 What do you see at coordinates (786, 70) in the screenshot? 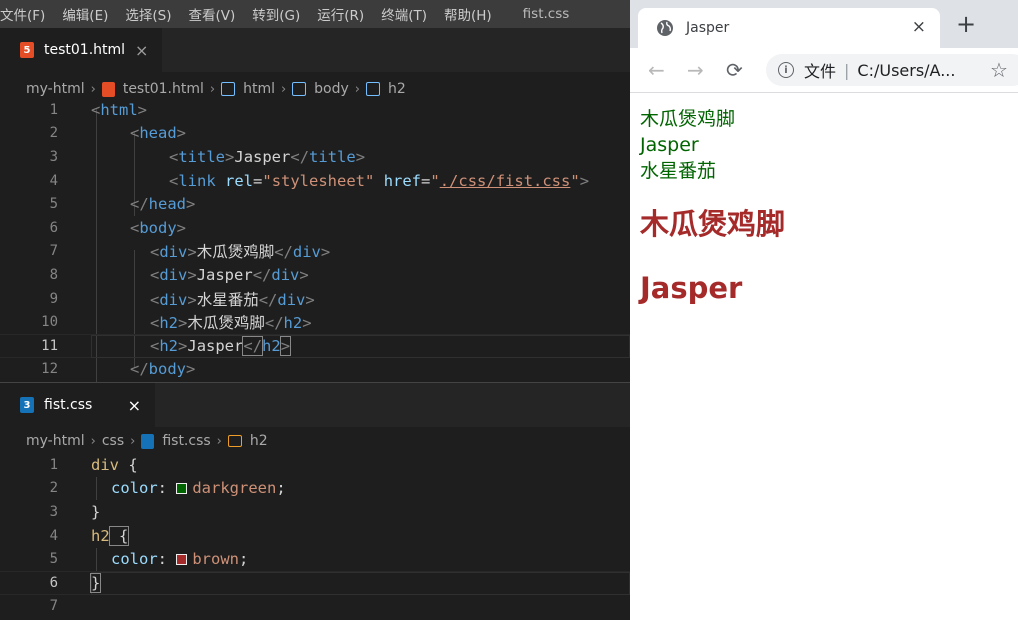
I see `info-icon: i` at bounding box center [786, 70].